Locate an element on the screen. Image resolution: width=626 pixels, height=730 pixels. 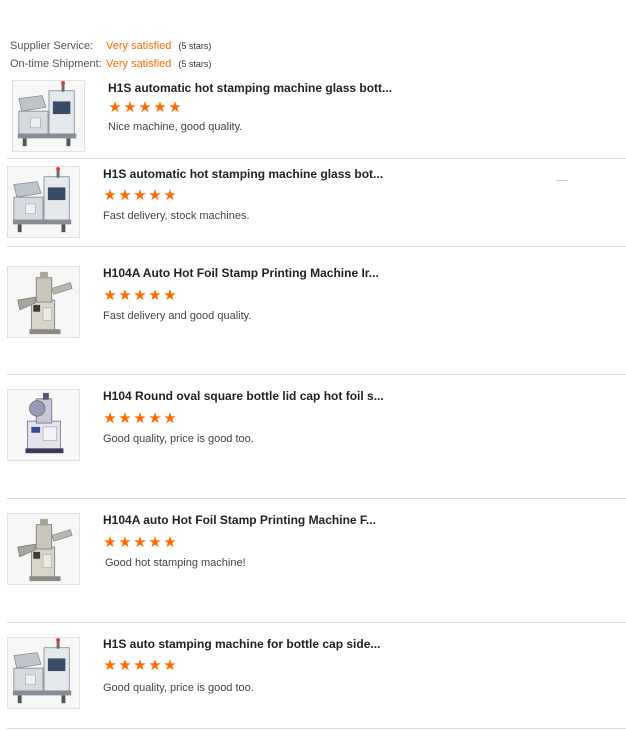
supplier-service-stars: (5 stars) is located at coordinates (195, 46).